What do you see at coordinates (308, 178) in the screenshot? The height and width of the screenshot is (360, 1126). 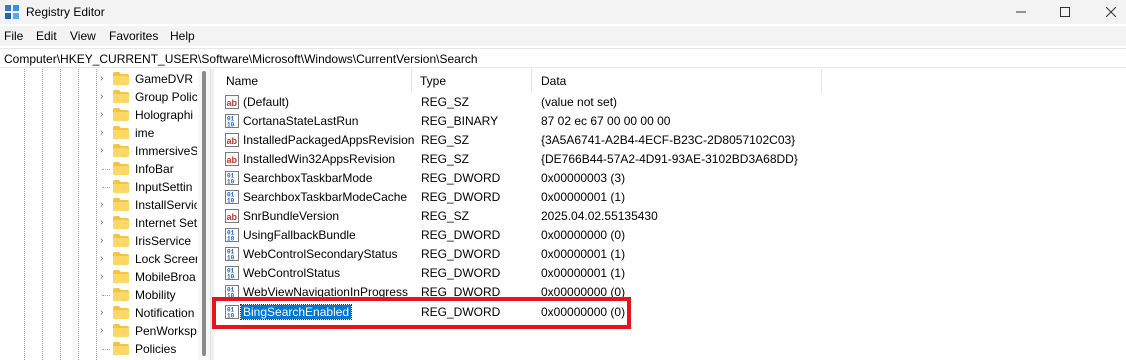 I see `value-name-cell: SearchboxTaskbarMode` at bounding box center [308, 178].